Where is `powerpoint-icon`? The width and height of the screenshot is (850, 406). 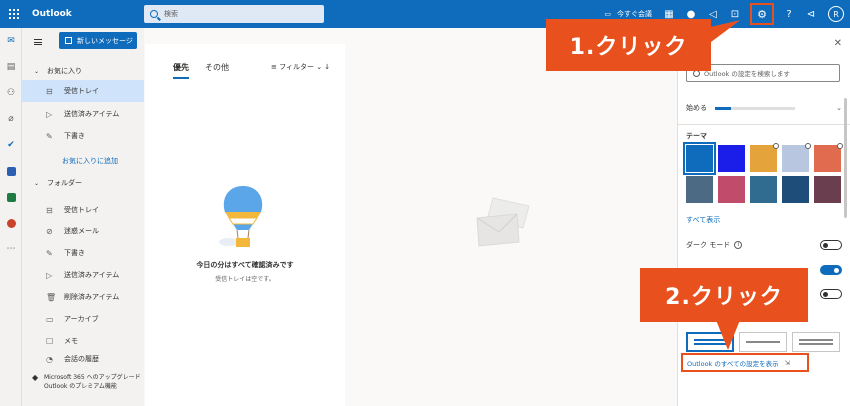 powerpoint-icon is located at coordinates (11, 223).